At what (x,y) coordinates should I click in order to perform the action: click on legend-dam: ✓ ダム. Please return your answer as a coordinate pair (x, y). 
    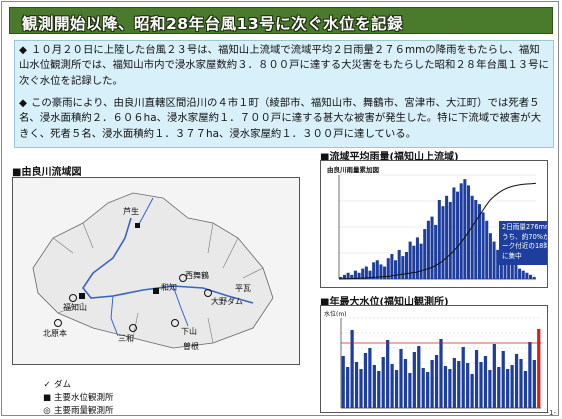
    Looking at the image, I should click on (55, 384).